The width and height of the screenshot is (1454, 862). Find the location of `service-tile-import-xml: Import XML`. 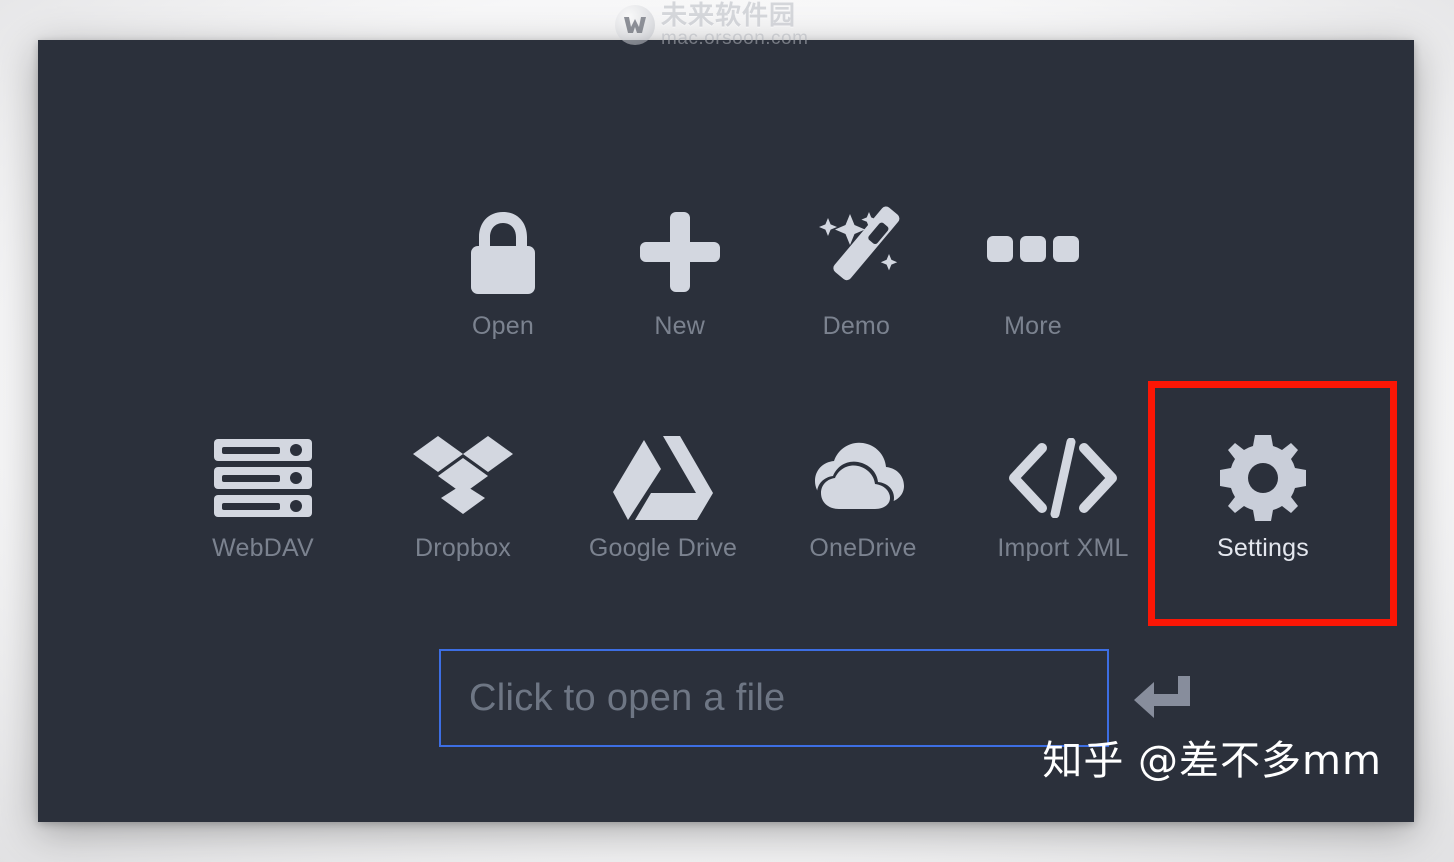

service-tile-import-xml: Import XML is located at coordinates (1063, 496).